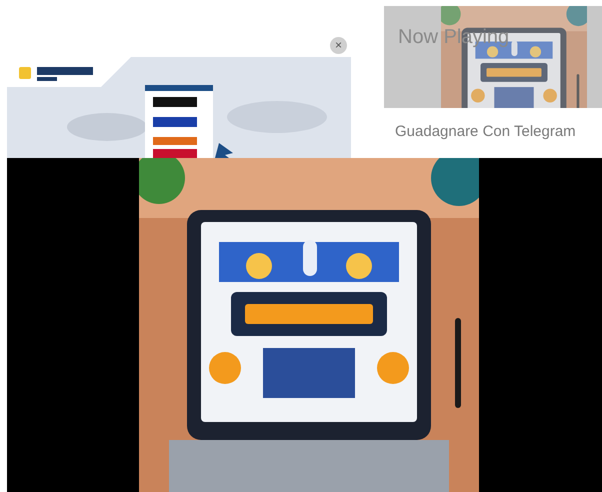 The image size is (602, 492). I want to click on video-title: Guadagnare Con Telegram, so click(485, 132).